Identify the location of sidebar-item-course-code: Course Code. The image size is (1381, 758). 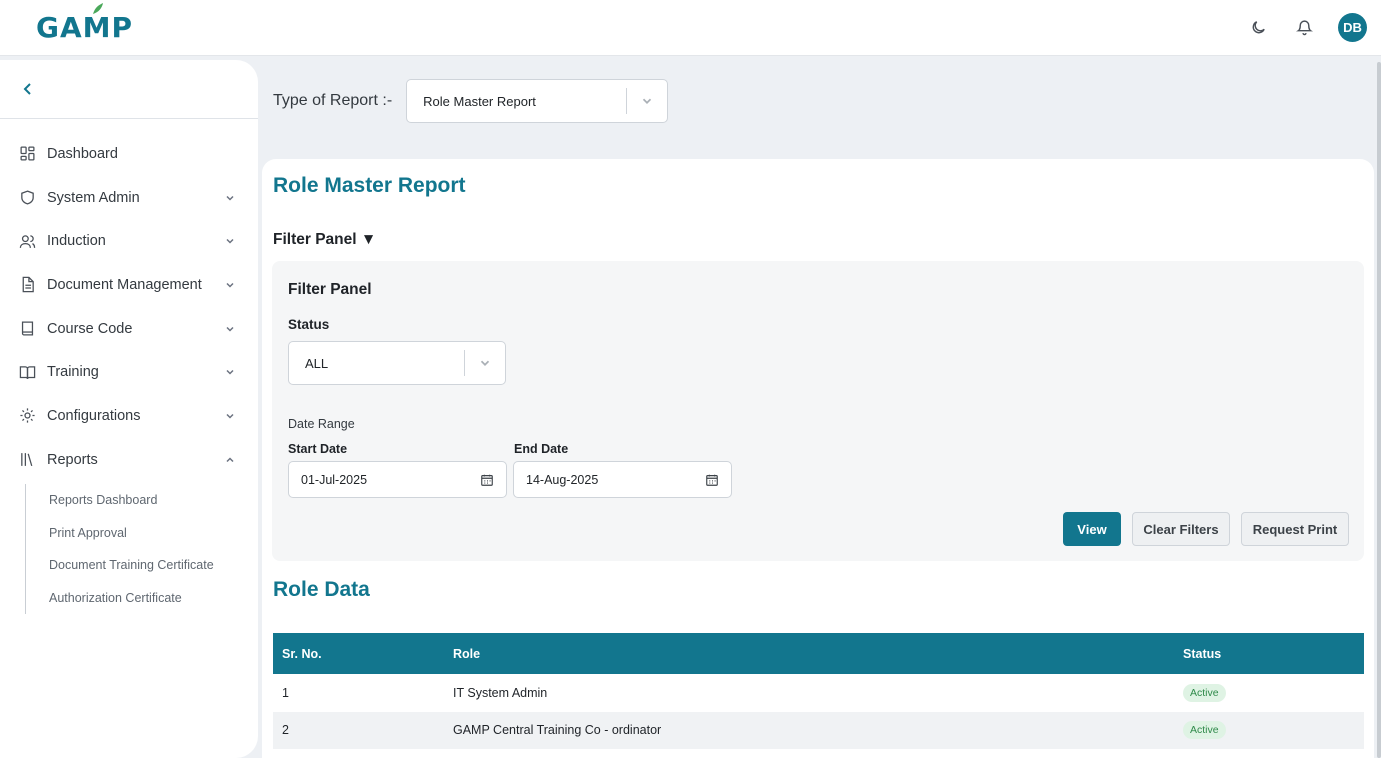
(129, 329).